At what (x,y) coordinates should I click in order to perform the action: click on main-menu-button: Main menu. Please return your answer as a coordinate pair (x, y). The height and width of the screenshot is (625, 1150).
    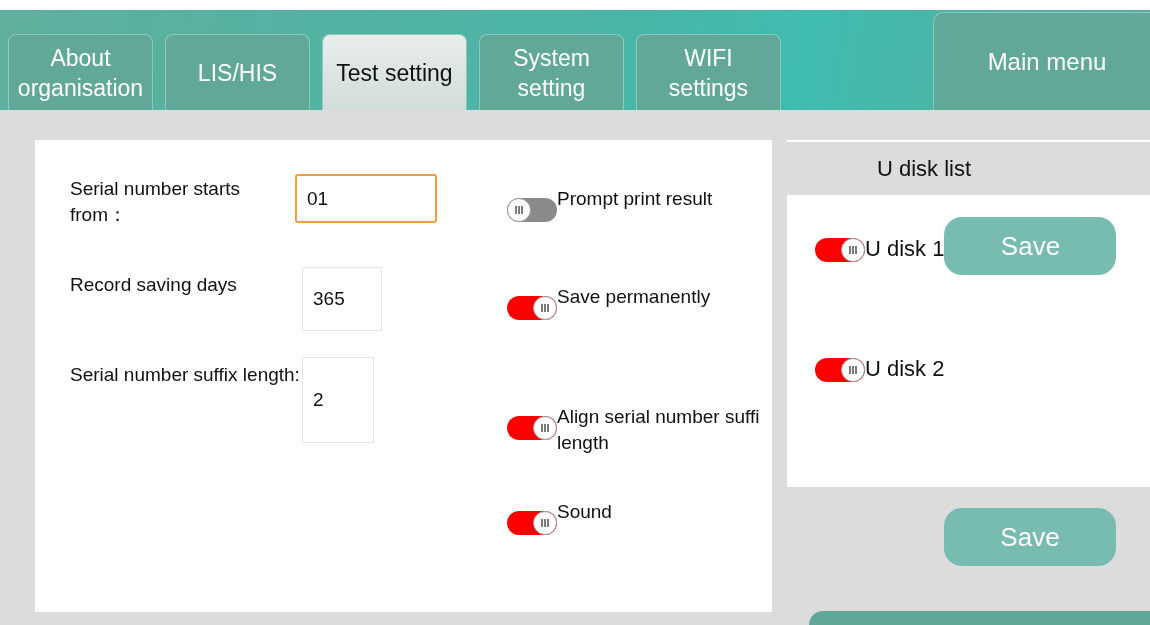
    Looking at the image, I should click on (1041, 61).